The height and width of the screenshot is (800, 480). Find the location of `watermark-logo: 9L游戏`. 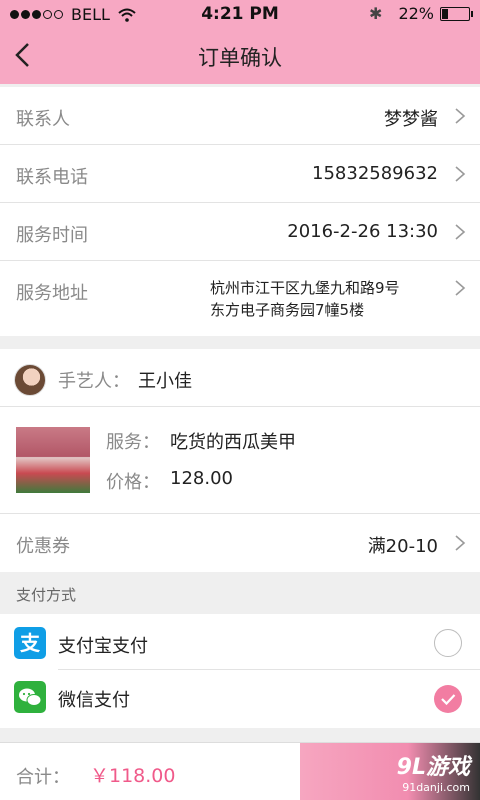

watermark-logo: 9L游戏 is located at coordinates (433, 767).